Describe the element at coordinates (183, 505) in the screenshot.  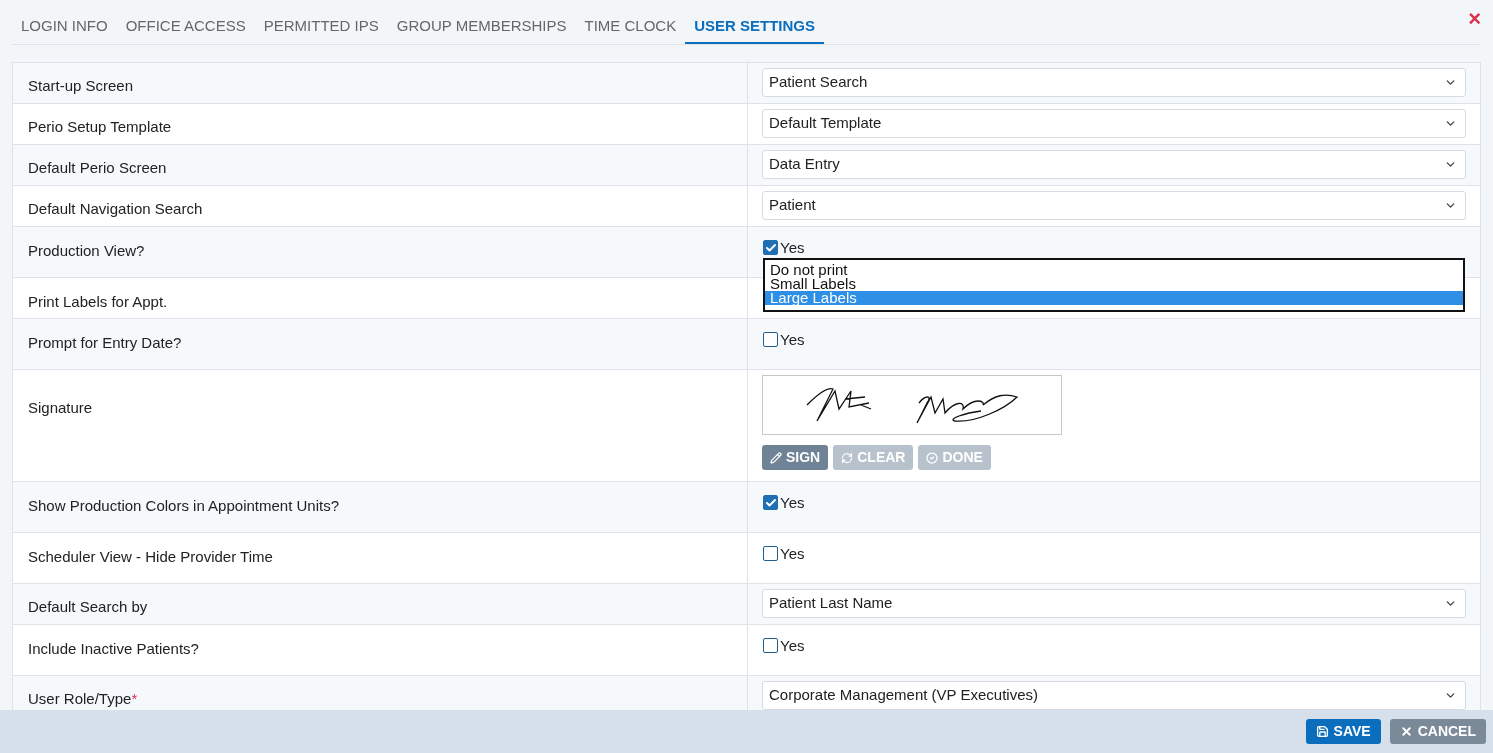
I see `setting-label: Show Production Colors in Appointment Units?` at that location.